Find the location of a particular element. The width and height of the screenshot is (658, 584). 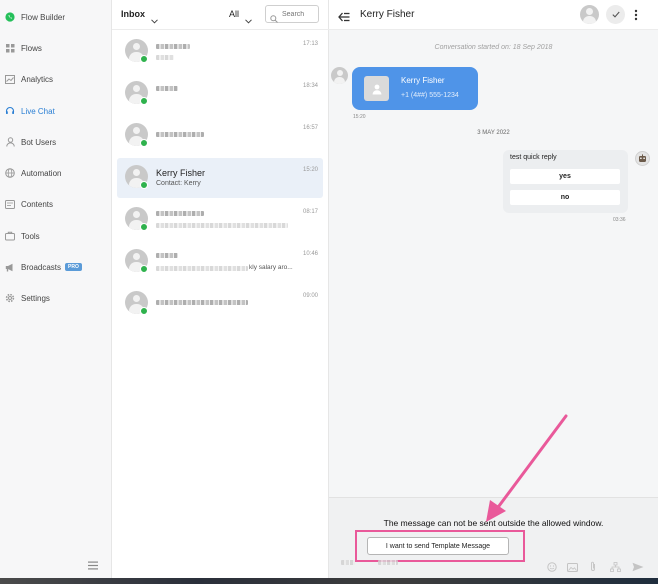

sidebar-item-settings: Settings is located at coordinates (56, 298).